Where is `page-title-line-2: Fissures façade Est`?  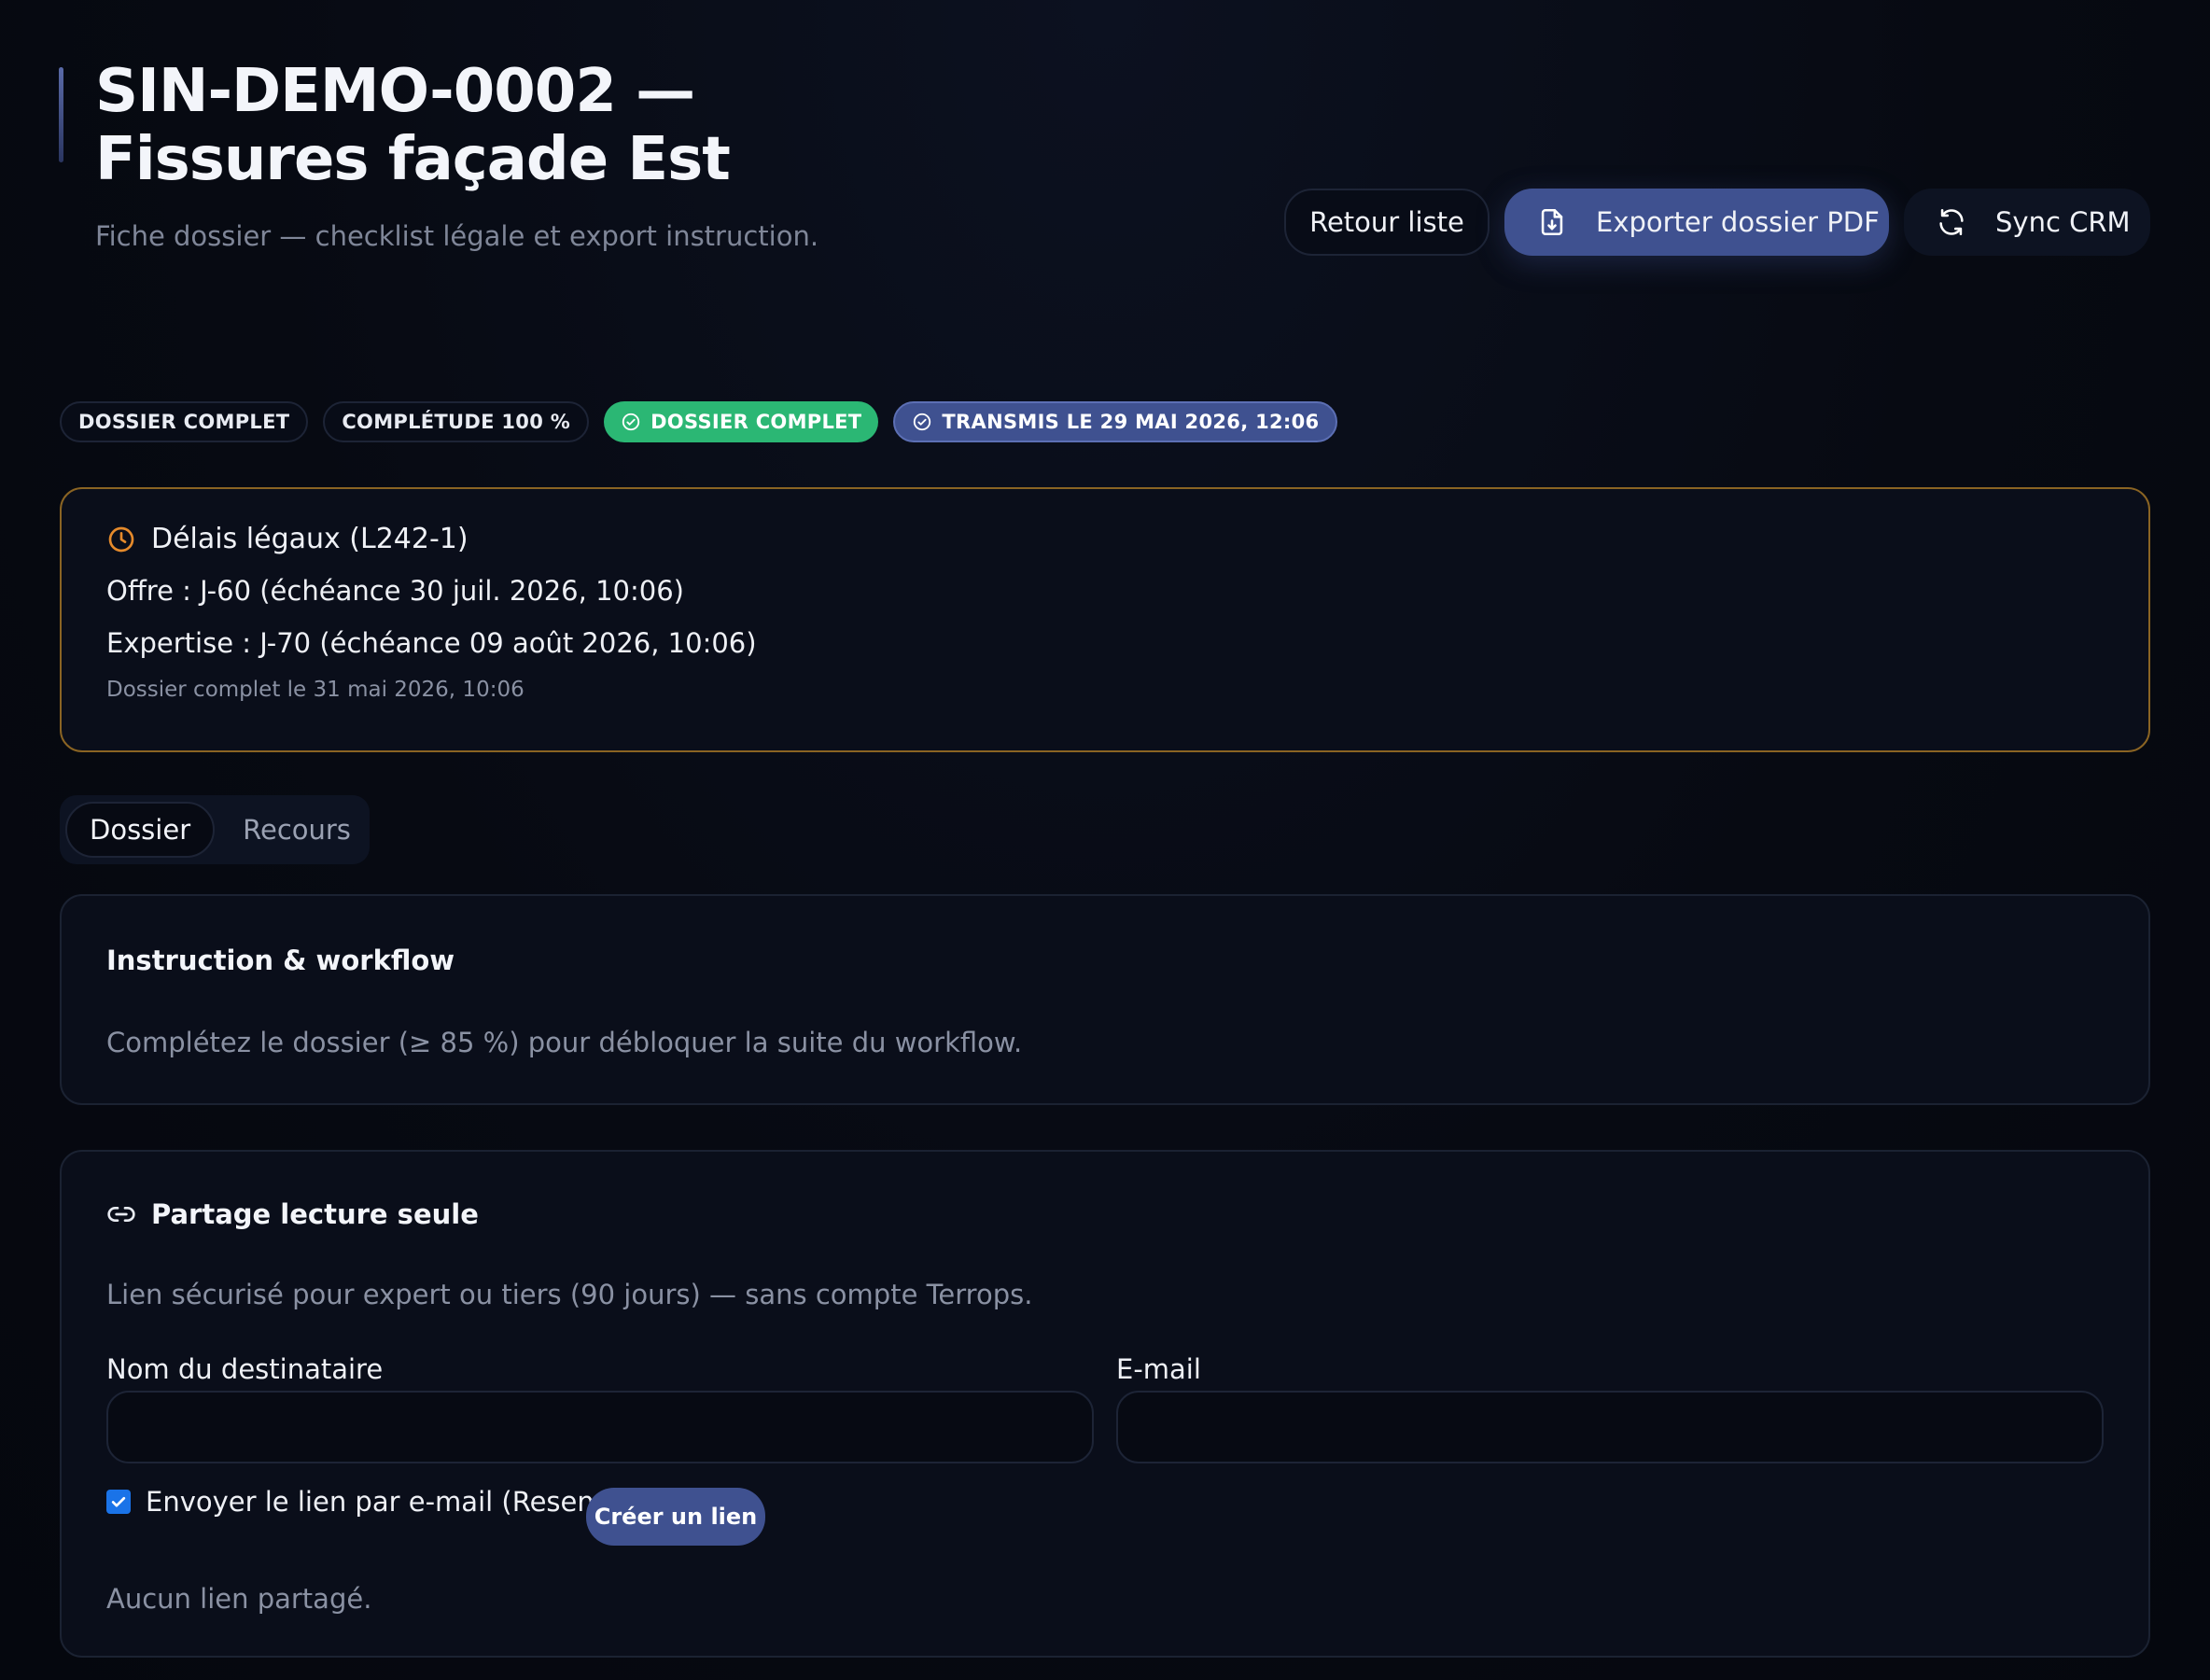
page-title-line-2: Fissures façade Est is located at coordinates (413, 159).